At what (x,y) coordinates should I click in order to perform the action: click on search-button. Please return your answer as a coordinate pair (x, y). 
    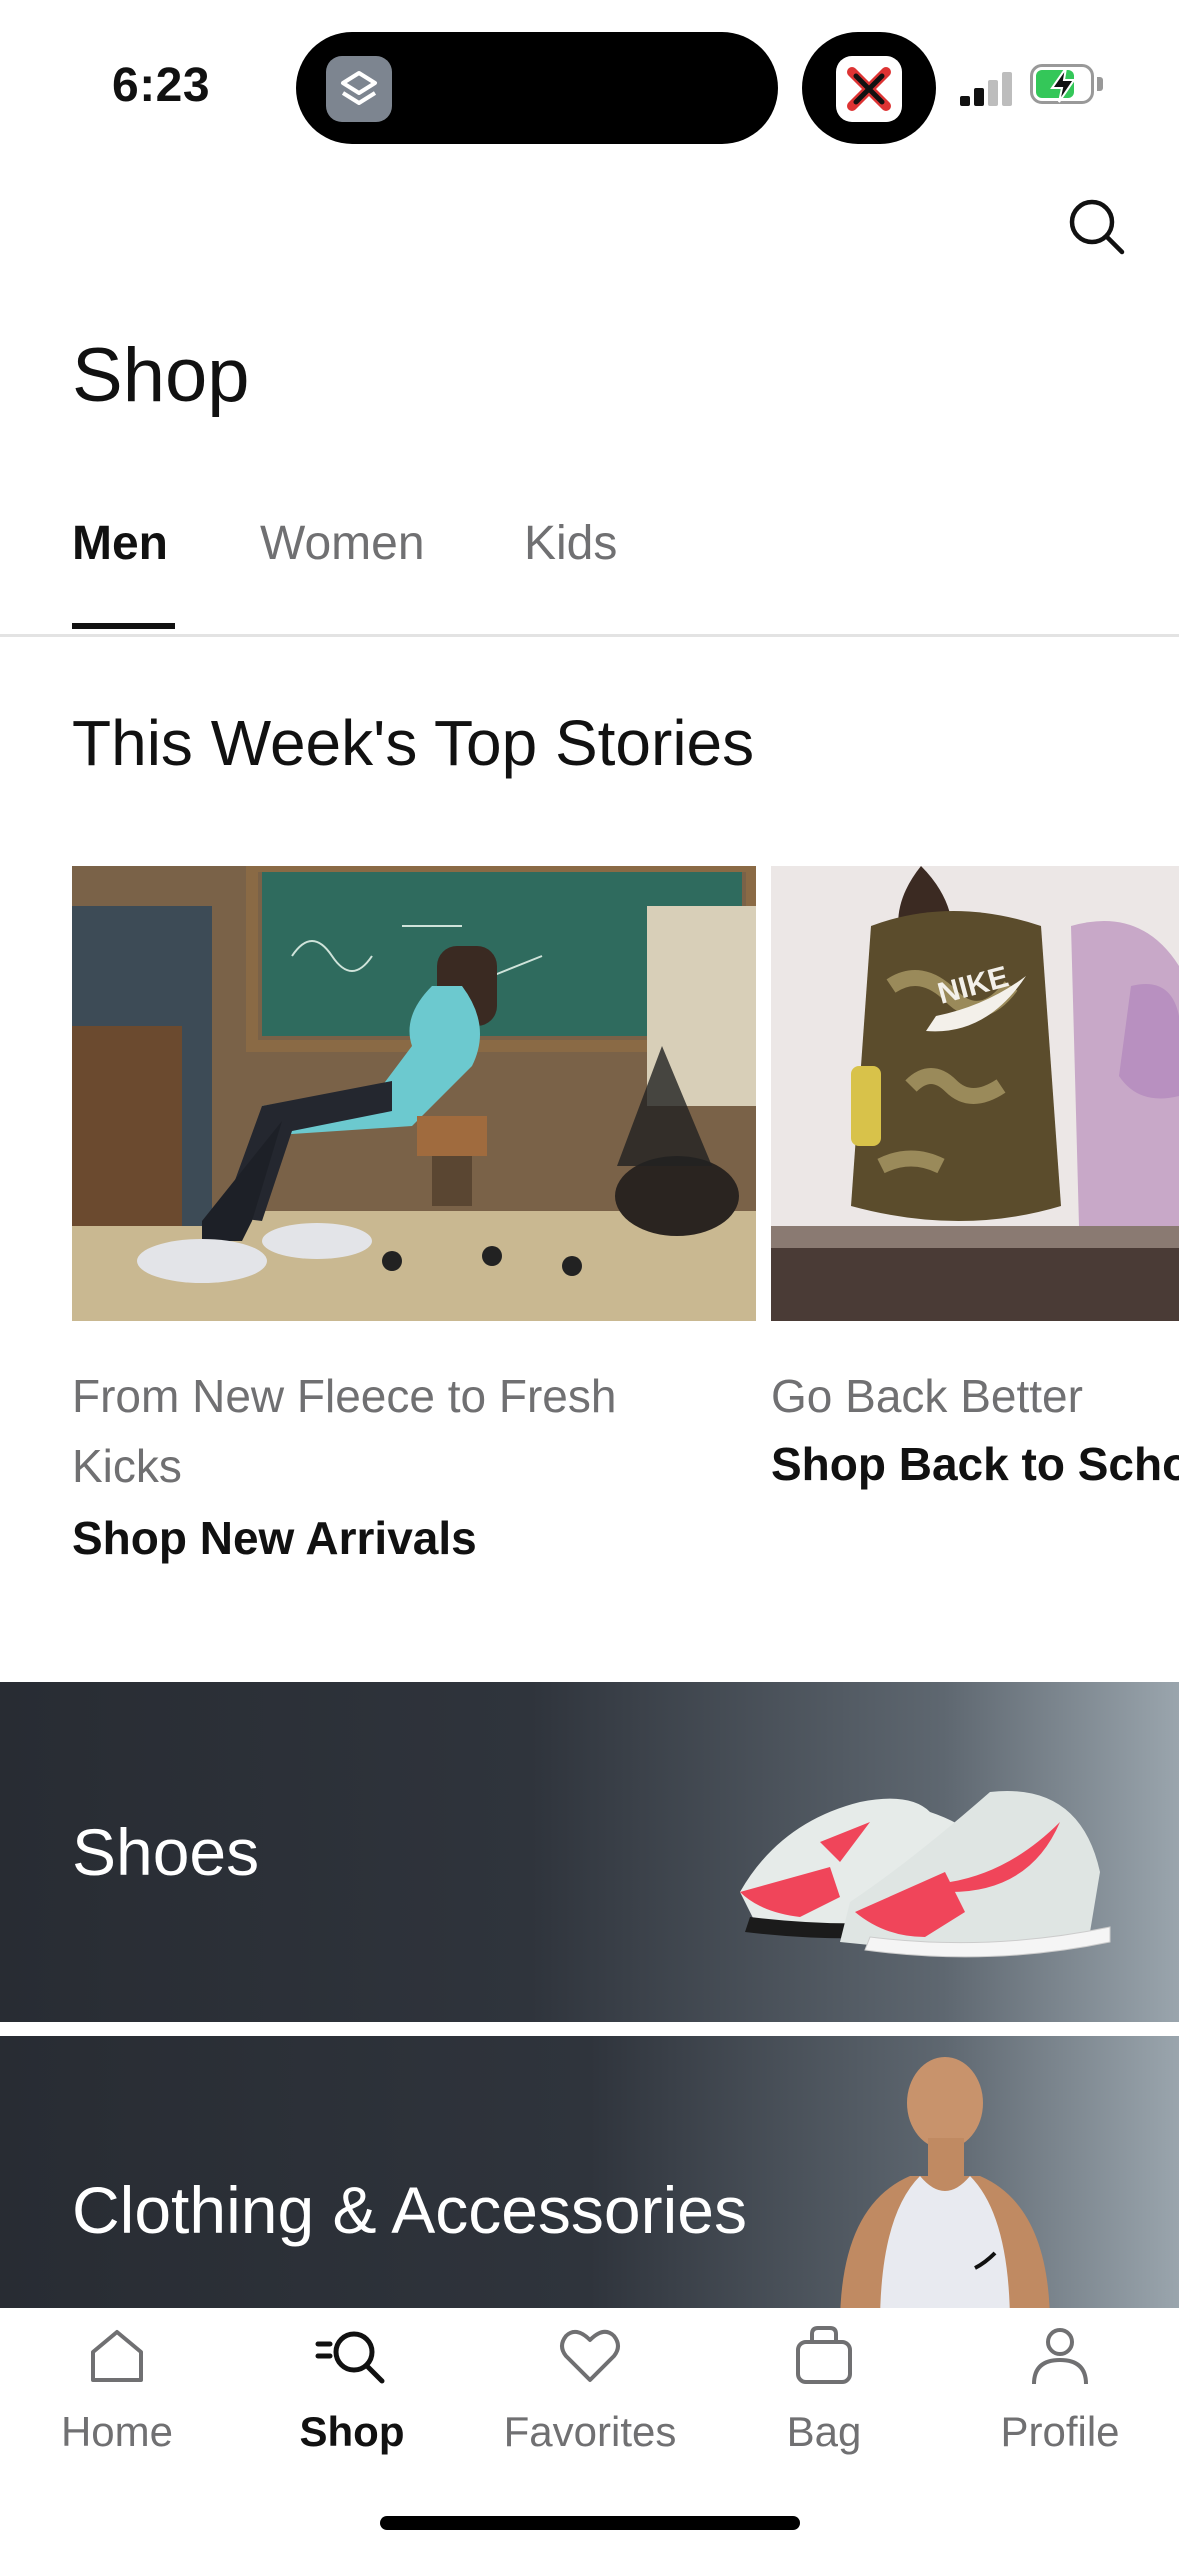
    Looking at the image, I should click on (1097, 227).